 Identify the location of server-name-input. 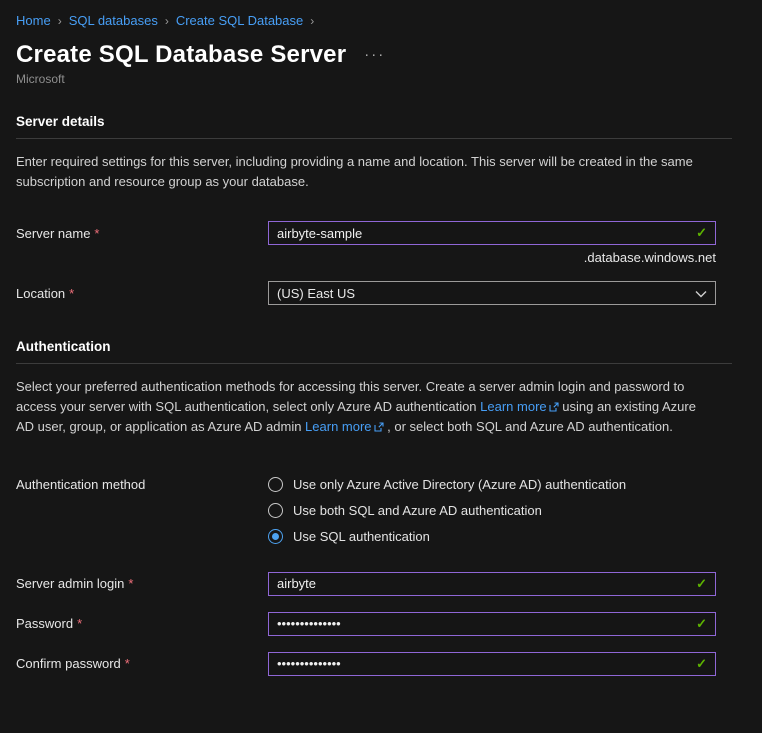
(483, 233).